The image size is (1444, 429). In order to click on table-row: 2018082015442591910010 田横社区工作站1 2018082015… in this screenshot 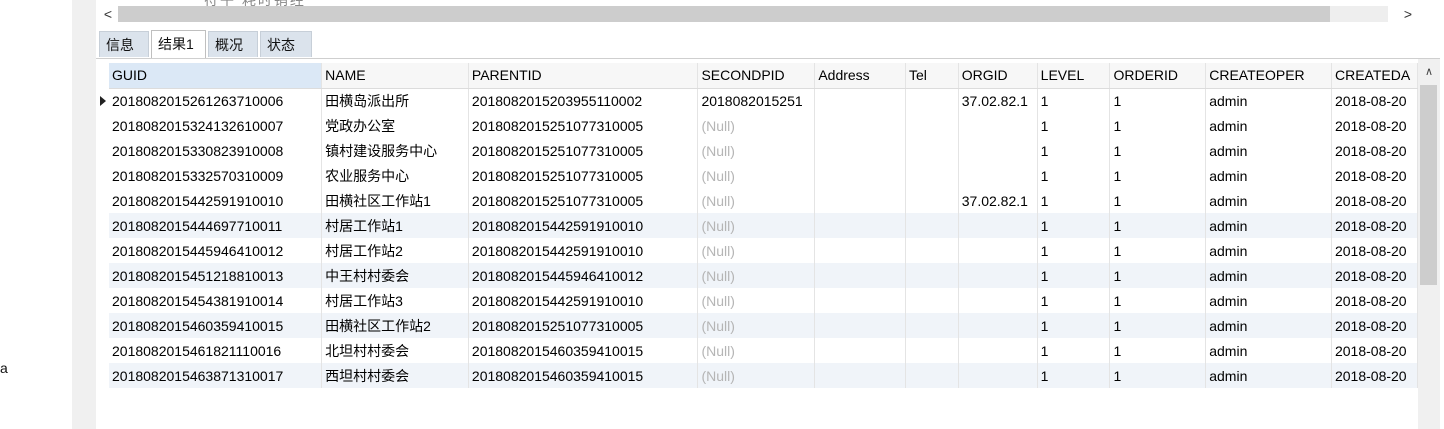, I will do `click(763, 200)`.